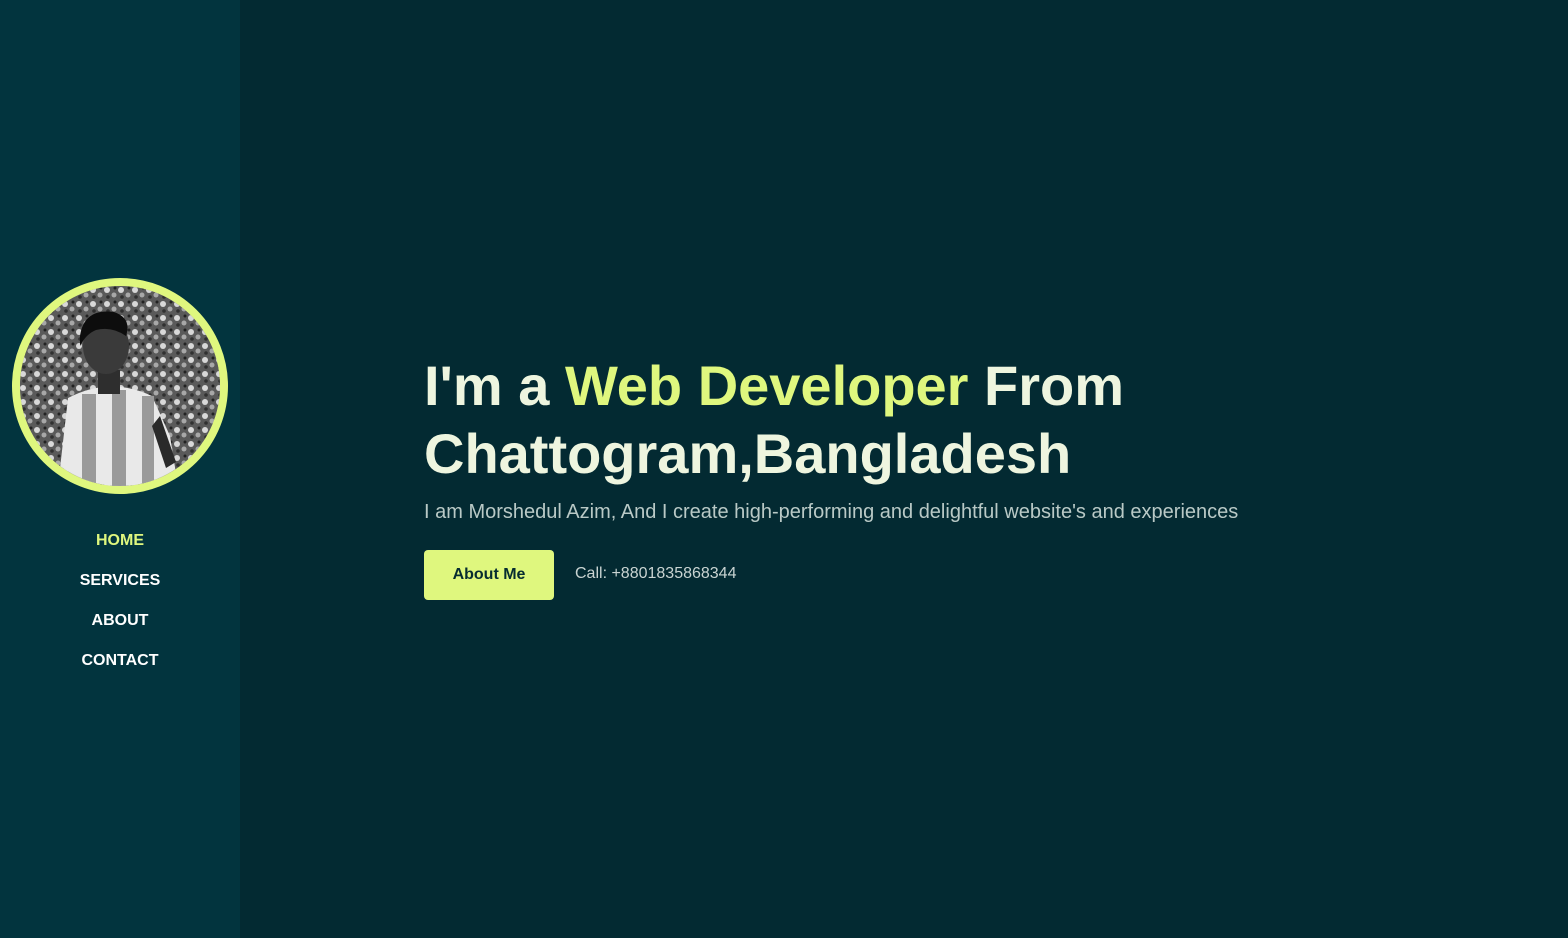 This screenshot has width=1568, height=938. I want to click on hero-actions: About Me Call: +8801835868344, so click(974, 575).